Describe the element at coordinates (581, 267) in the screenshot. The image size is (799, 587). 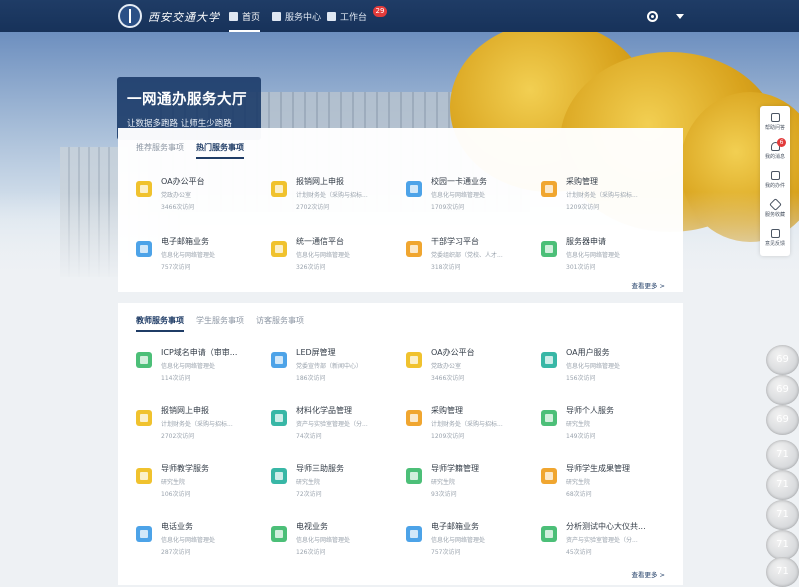
I see `service-visit-count: 301次访问` at that location.